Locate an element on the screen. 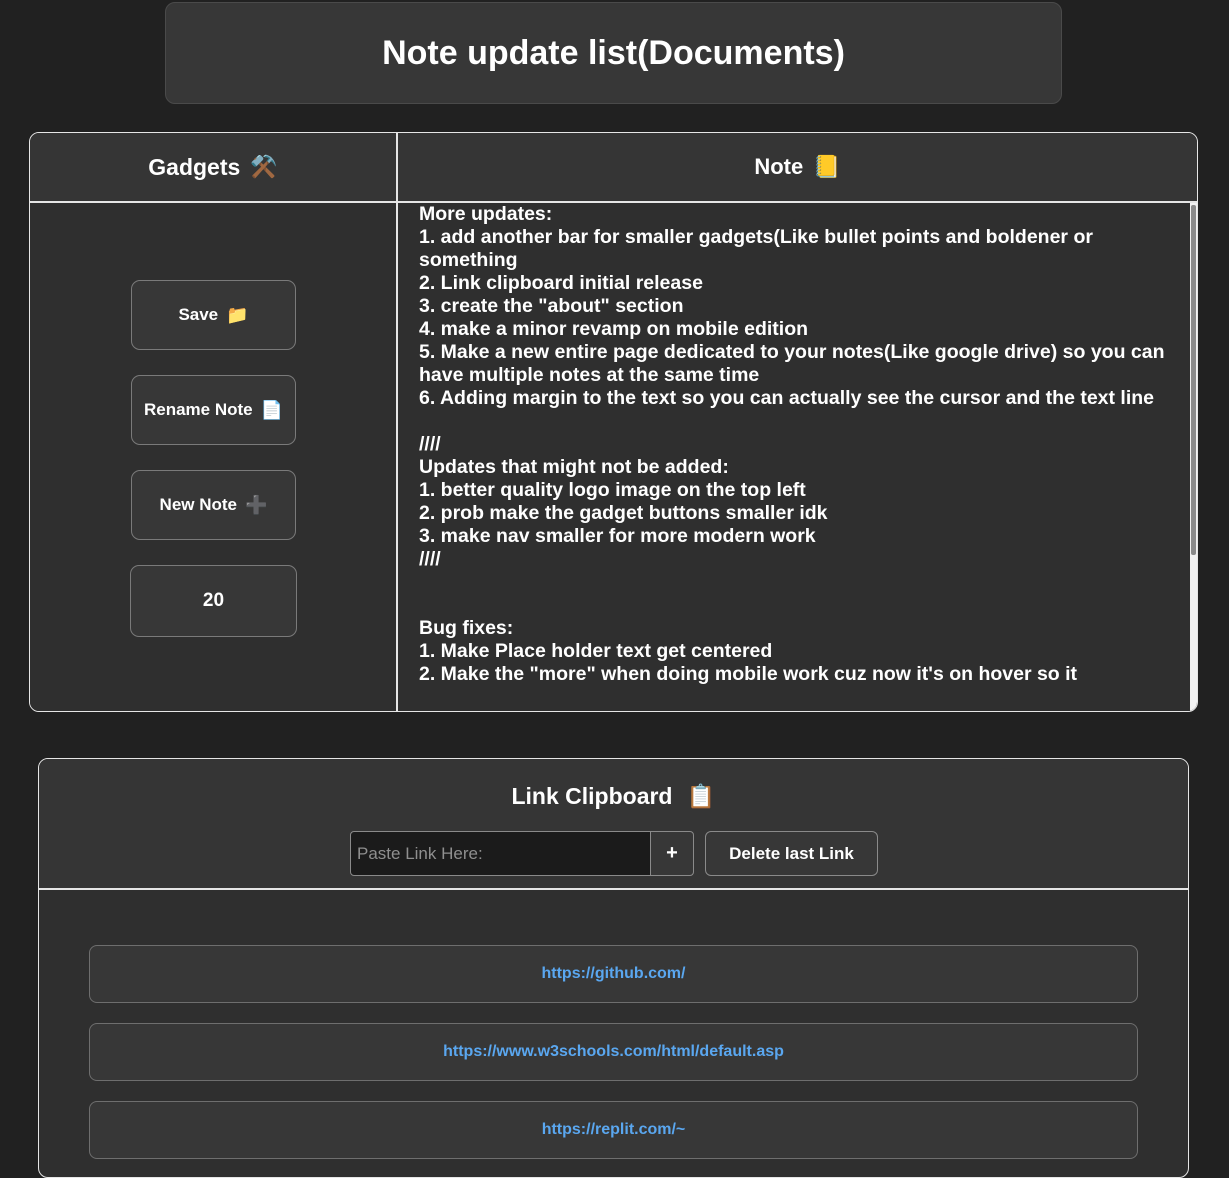 This screenshot has width=1229, height=1178. gadgets-title: Gadgets is located at coordinates (194, 166).